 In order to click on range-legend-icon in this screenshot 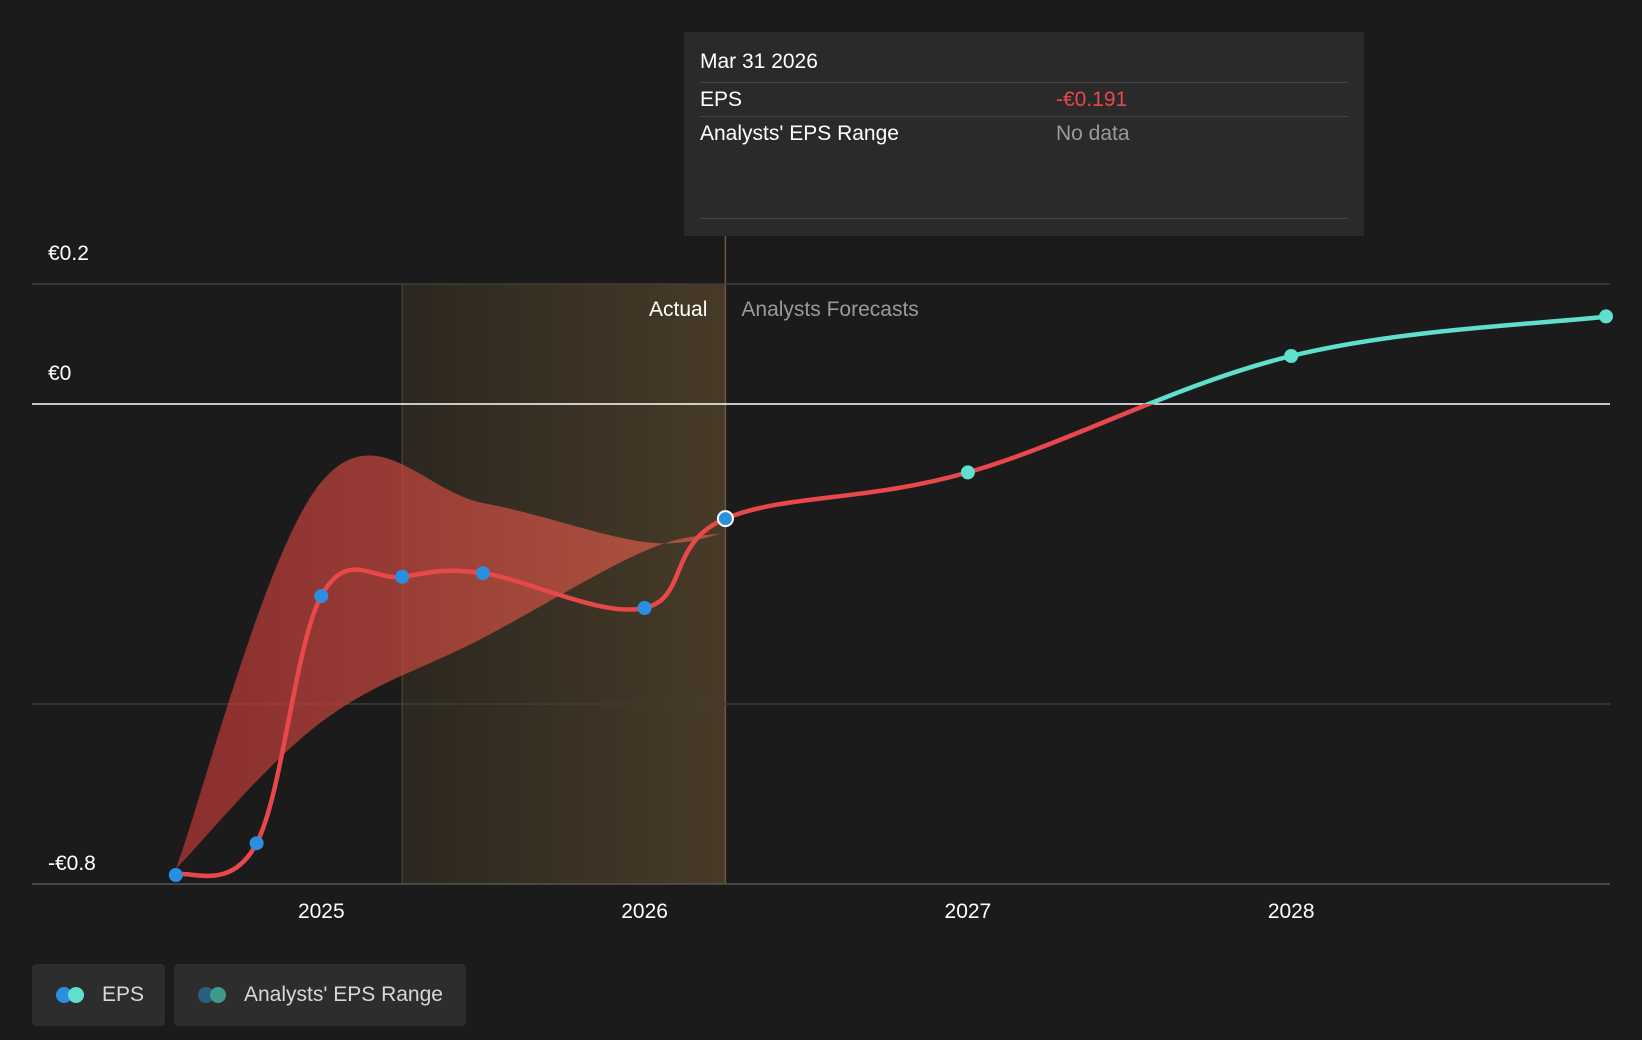, I will do `click(213, 995)`.